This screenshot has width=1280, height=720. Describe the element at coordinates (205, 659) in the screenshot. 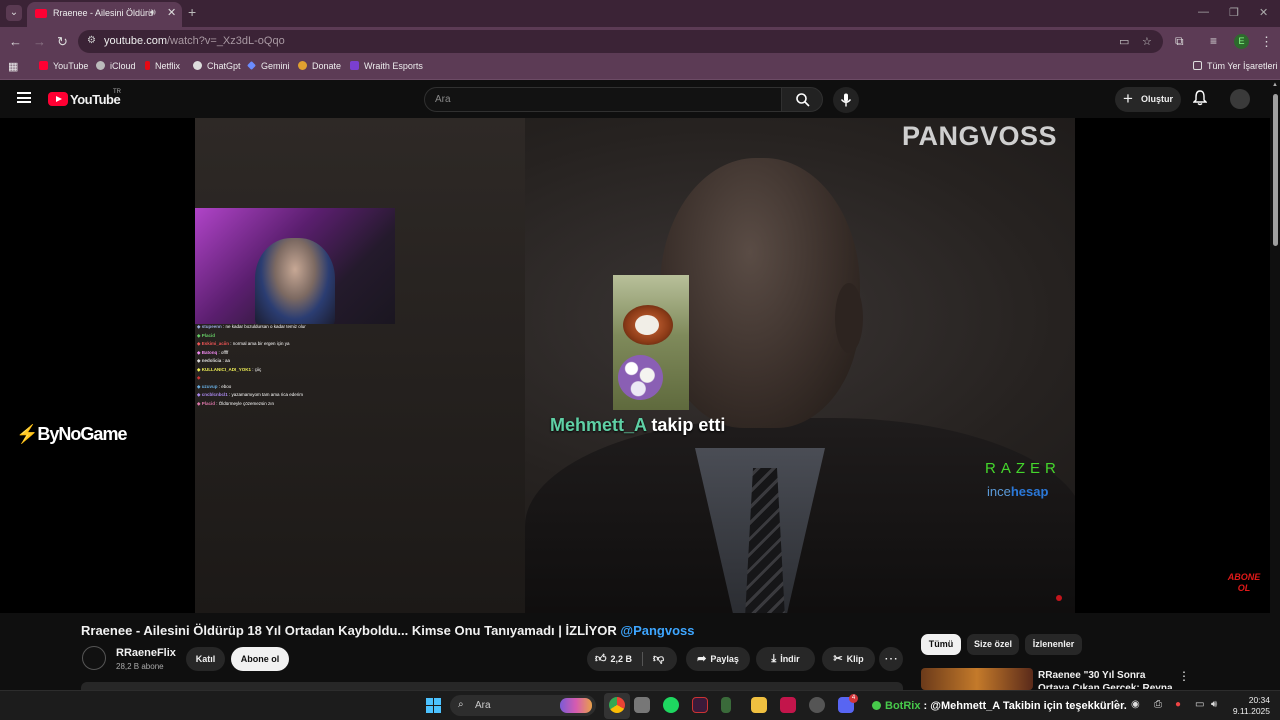

I see `join-button: Katıl` at that location.